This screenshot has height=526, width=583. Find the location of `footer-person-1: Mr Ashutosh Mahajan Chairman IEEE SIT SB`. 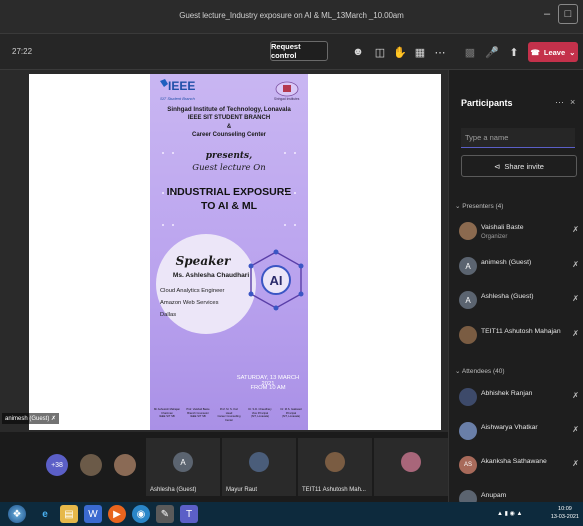

footer-person-1: Mr Ashutosh Mahajan Chairman IEEE SIT SB is located at coordinates (167, 413).